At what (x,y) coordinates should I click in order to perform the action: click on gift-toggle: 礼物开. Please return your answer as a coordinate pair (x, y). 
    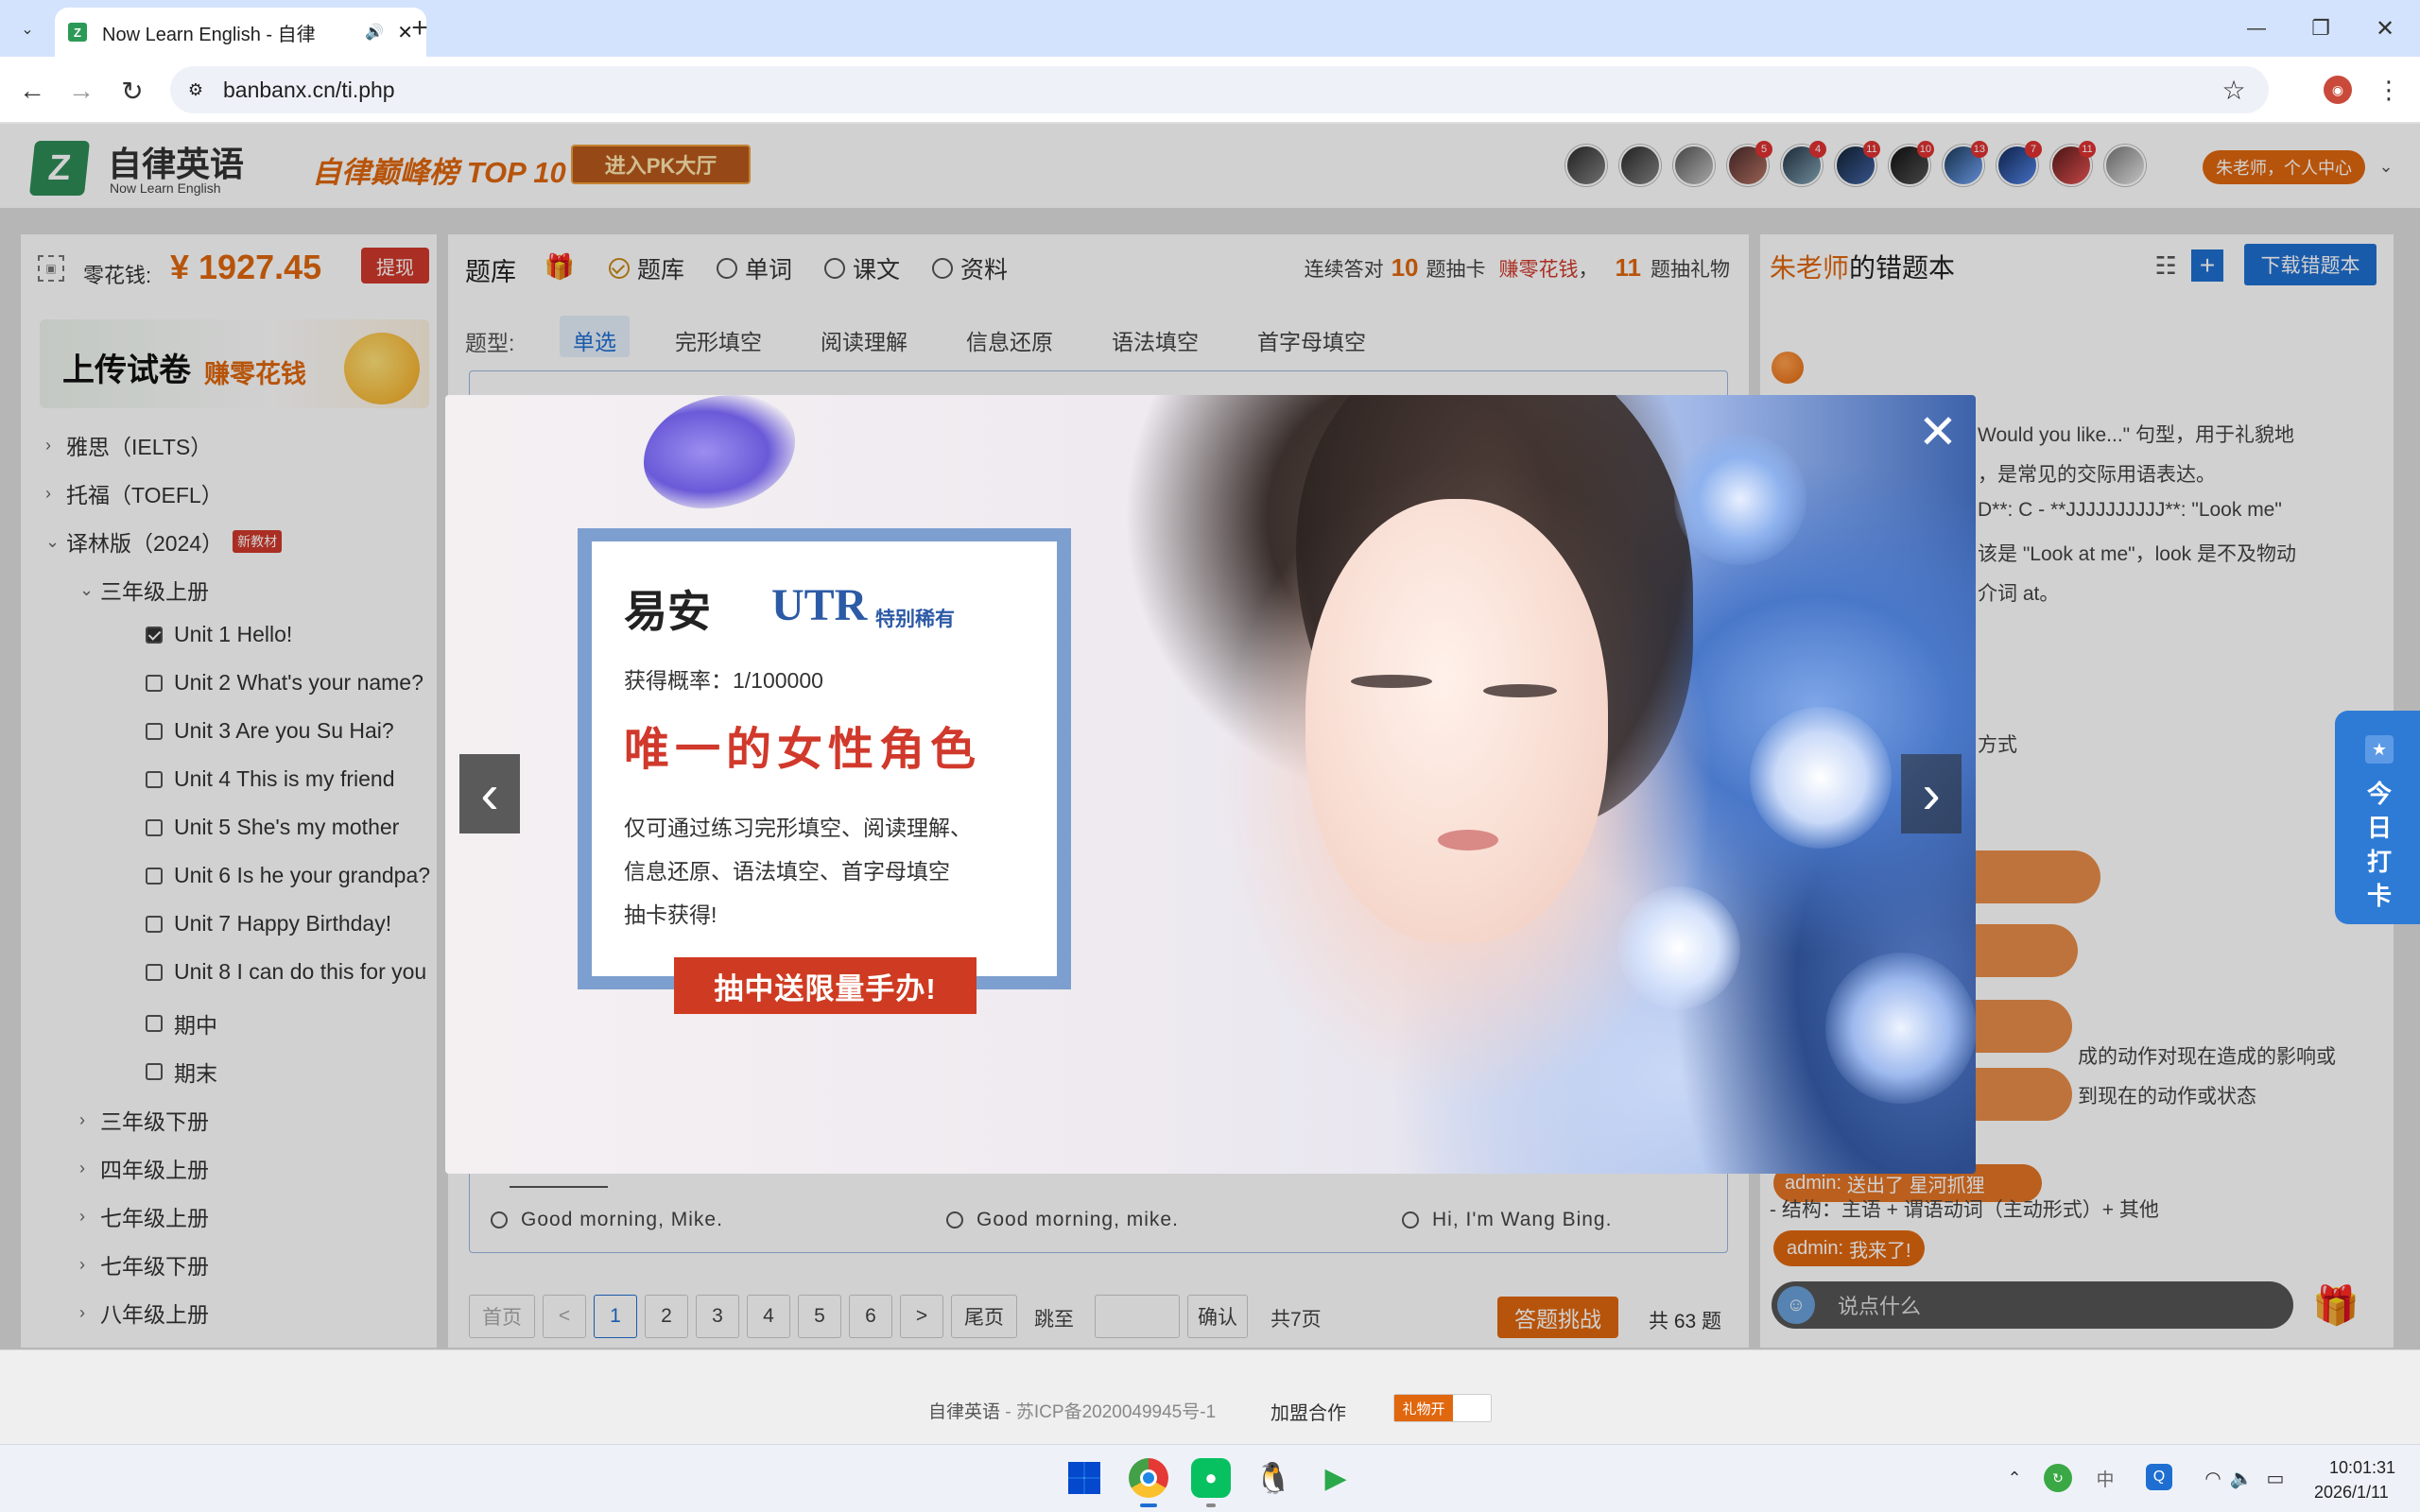
    Looking at the image, I should click on (1442, 1408).